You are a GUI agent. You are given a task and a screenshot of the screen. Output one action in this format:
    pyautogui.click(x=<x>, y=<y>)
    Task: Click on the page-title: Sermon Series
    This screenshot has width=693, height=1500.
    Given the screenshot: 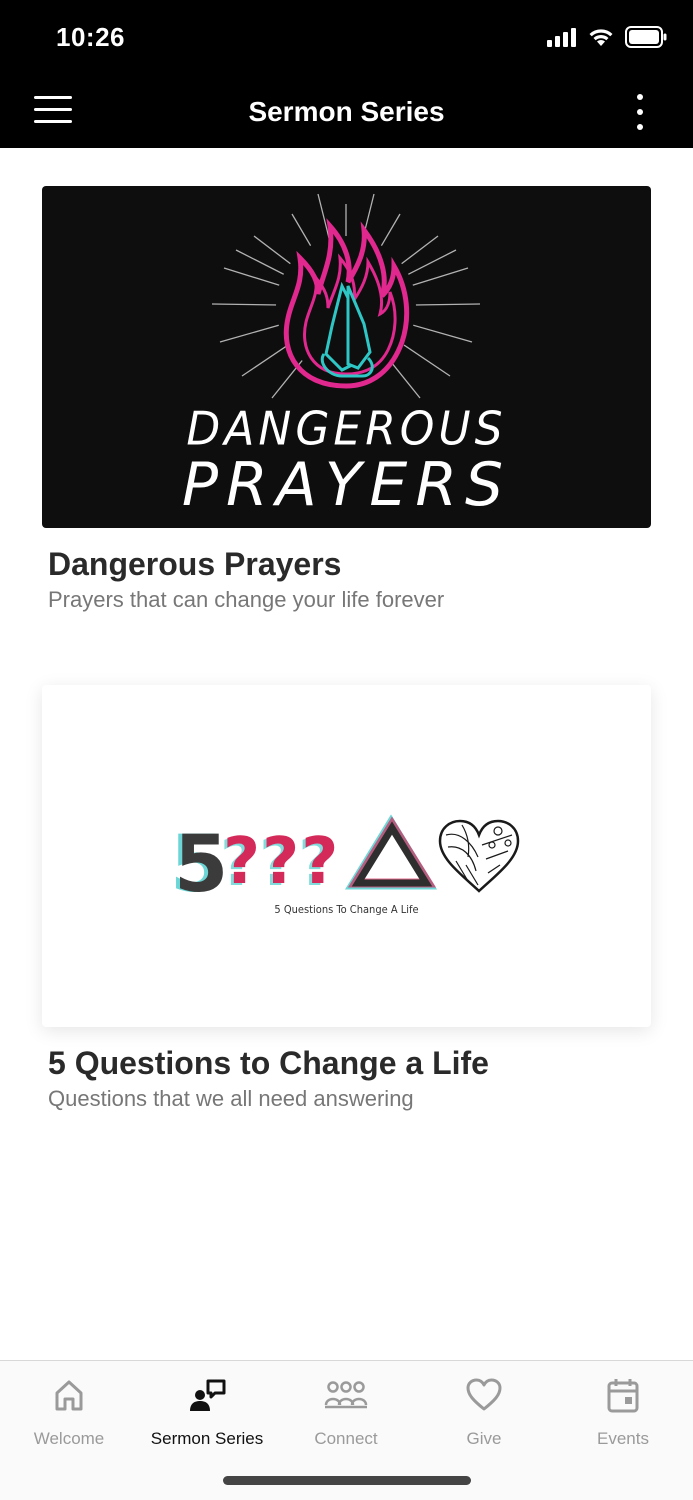 What is the action you would take?
    pyautogui.click(x=346, y=111)
    